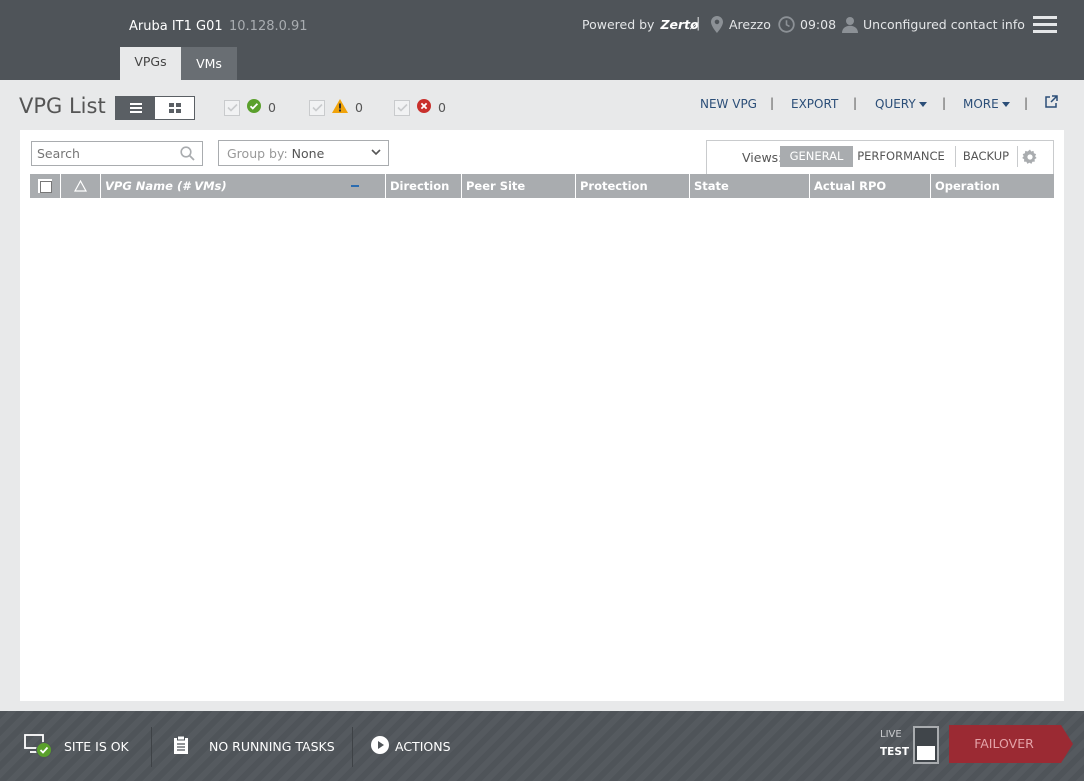 Image resolution: width=1084 pixels, height=781 pixels. What do you see at coordinates (816, 156) in the screenshot?
I see `view-general: GENERAL` at bounding box center [816, 156].